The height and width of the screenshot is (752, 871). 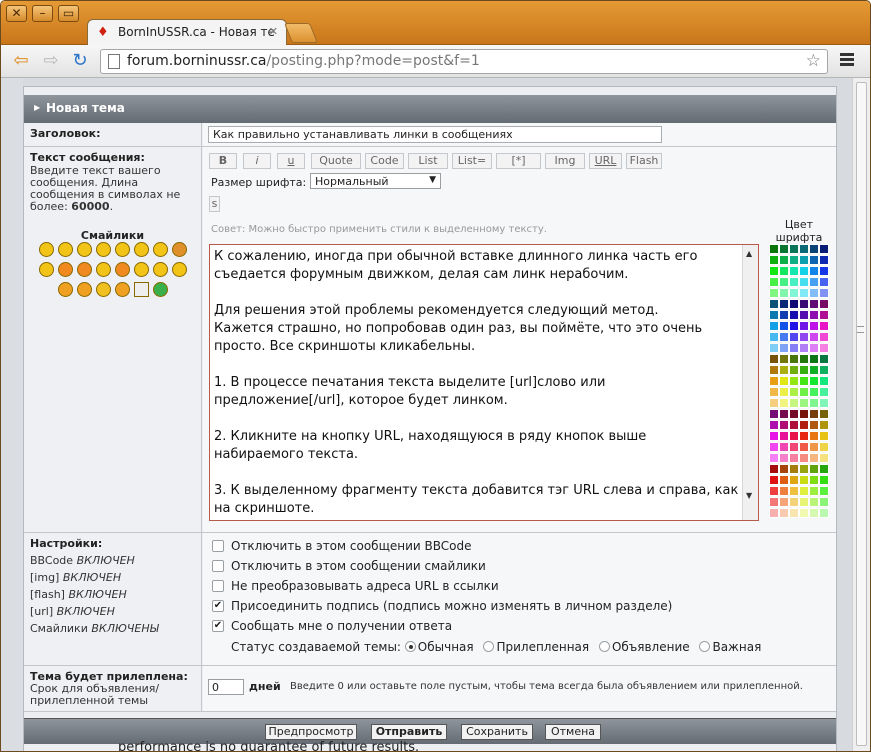 What do you see at coordinates (84, 289) in the screenshot?
I see `question-icon` at bounding box center [84, 289].